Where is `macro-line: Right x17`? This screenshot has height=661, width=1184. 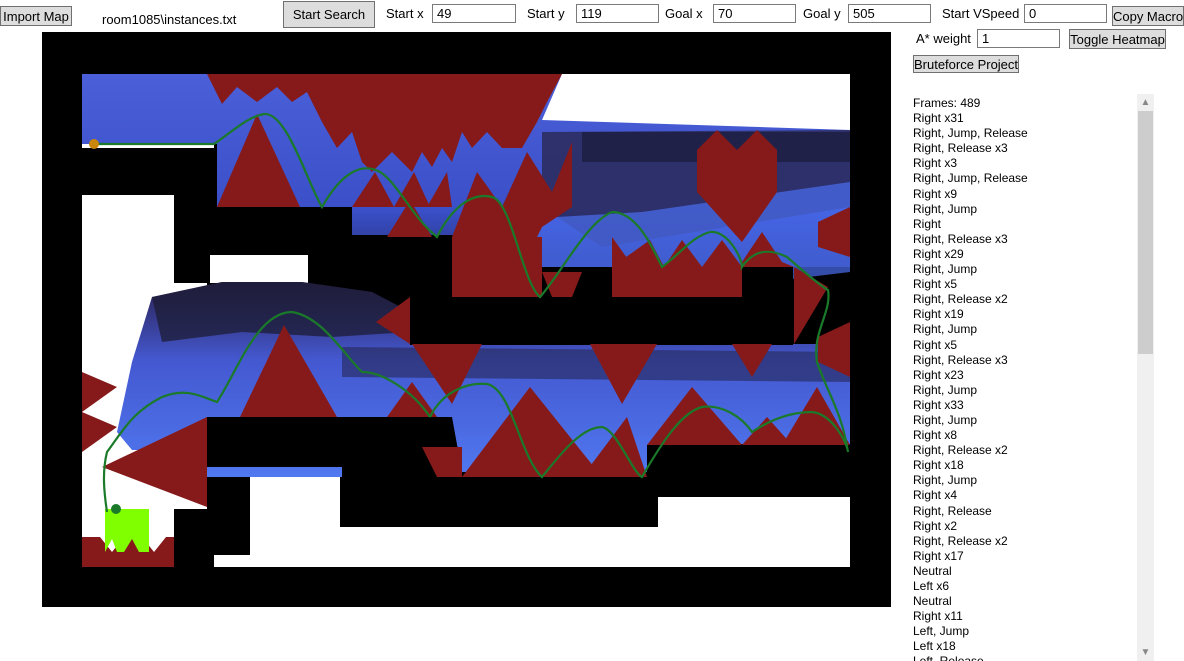
macro-line: Right x17 is located at coordinates (938, 555).